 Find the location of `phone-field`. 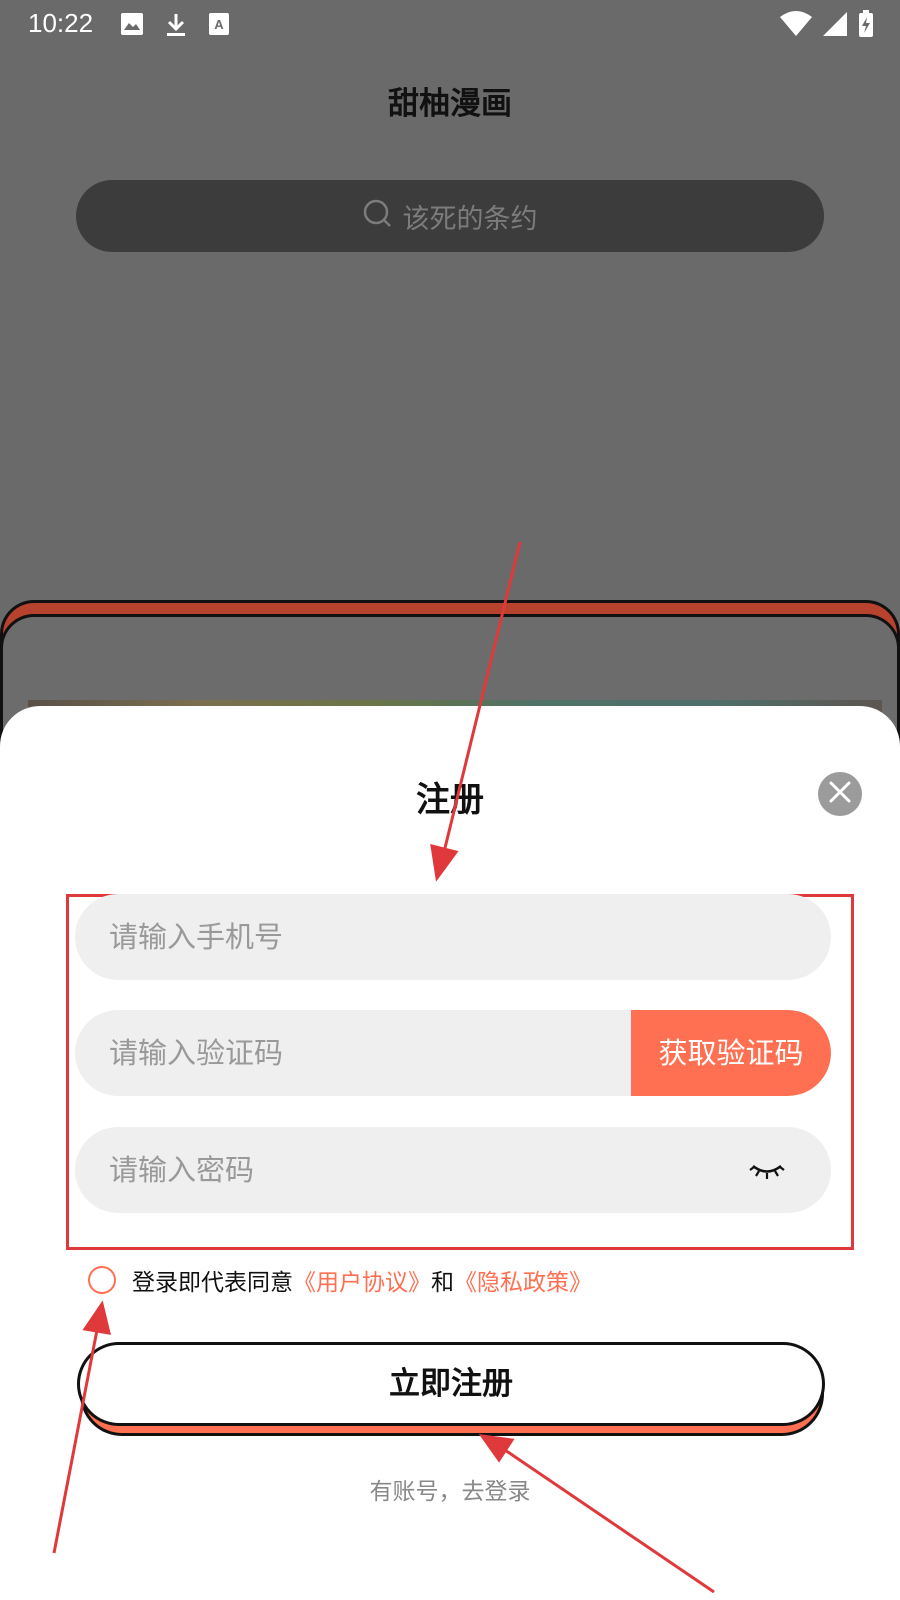

phone-field is located at coordinates (453, 937).